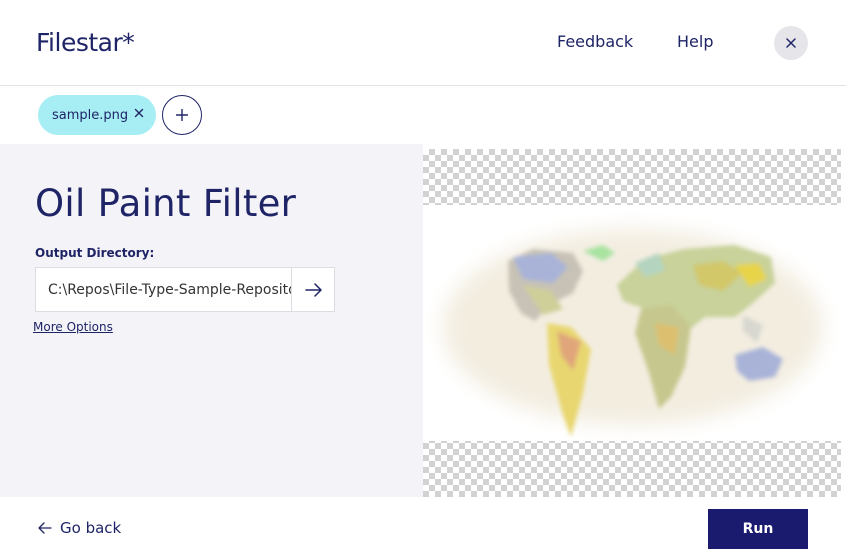 Image resolution: width=846 pixels, height=558 pixels. I want to click on file-tab-label: sample.png, so click(90, 115).